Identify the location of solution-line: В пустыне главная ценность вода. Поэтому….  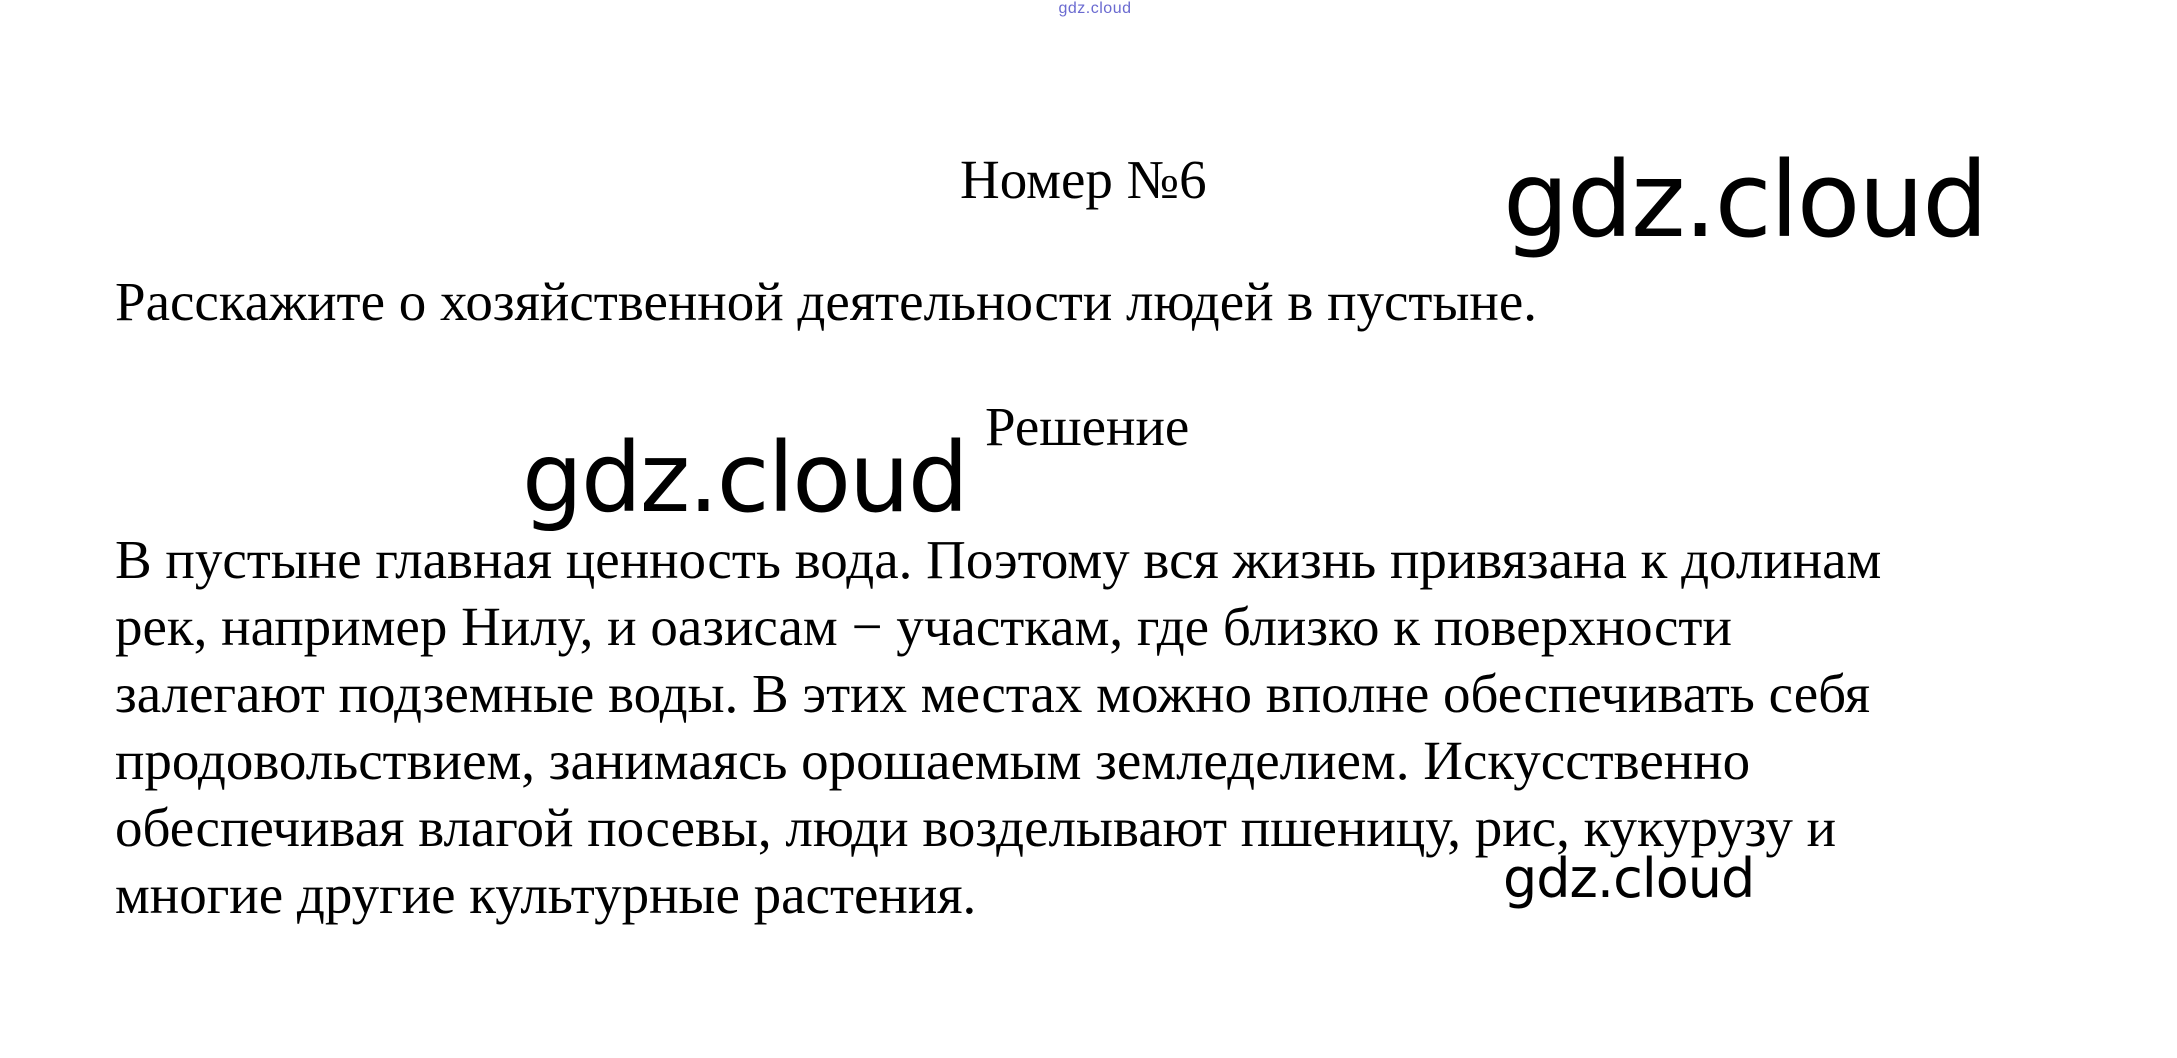
(998, 559).